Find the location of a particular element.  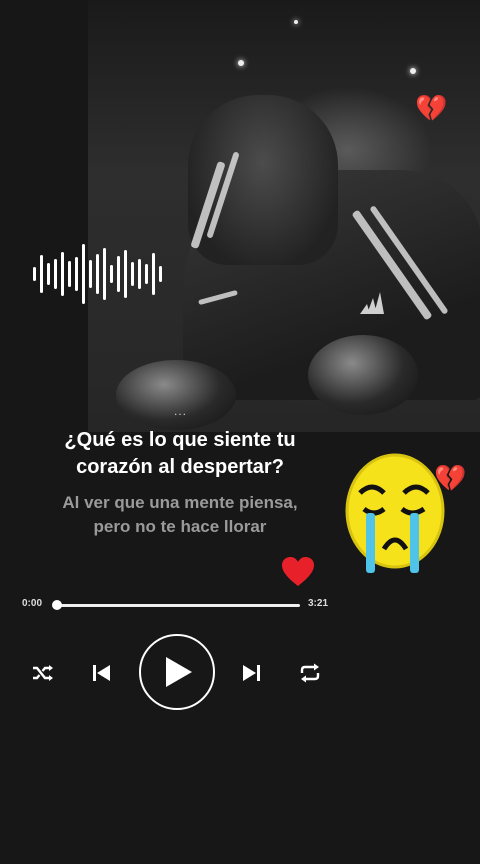

heart-icon is located at coordinates (298, 572).